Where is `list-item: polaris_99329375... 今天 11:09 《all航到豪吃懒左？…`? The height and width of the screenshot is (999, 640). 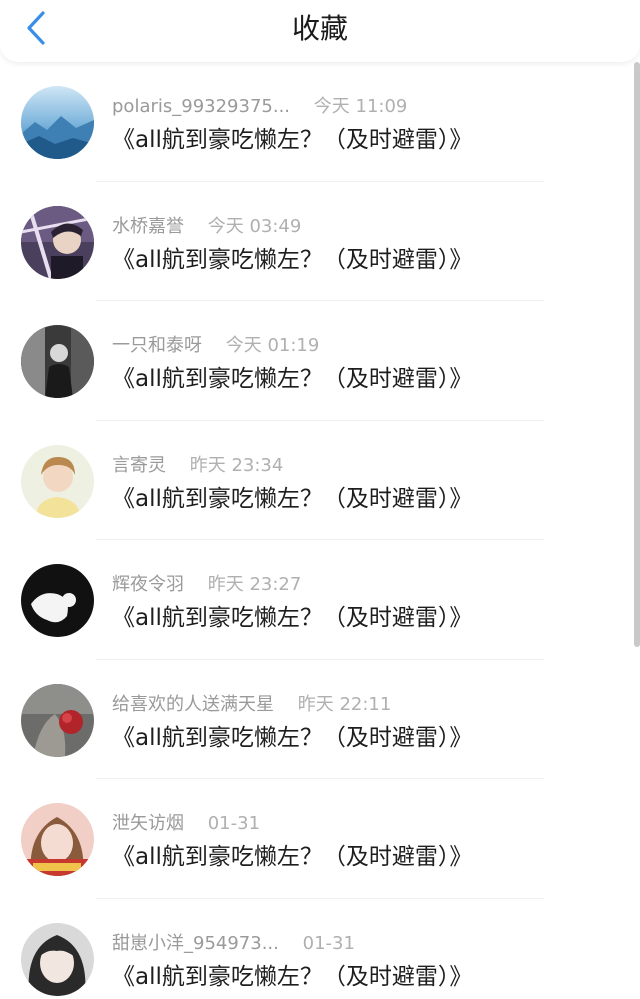 list-item: polaris_99329375... 今天 11:09 《all航到豪吃懒左？… is located at coordinates (320, 122).